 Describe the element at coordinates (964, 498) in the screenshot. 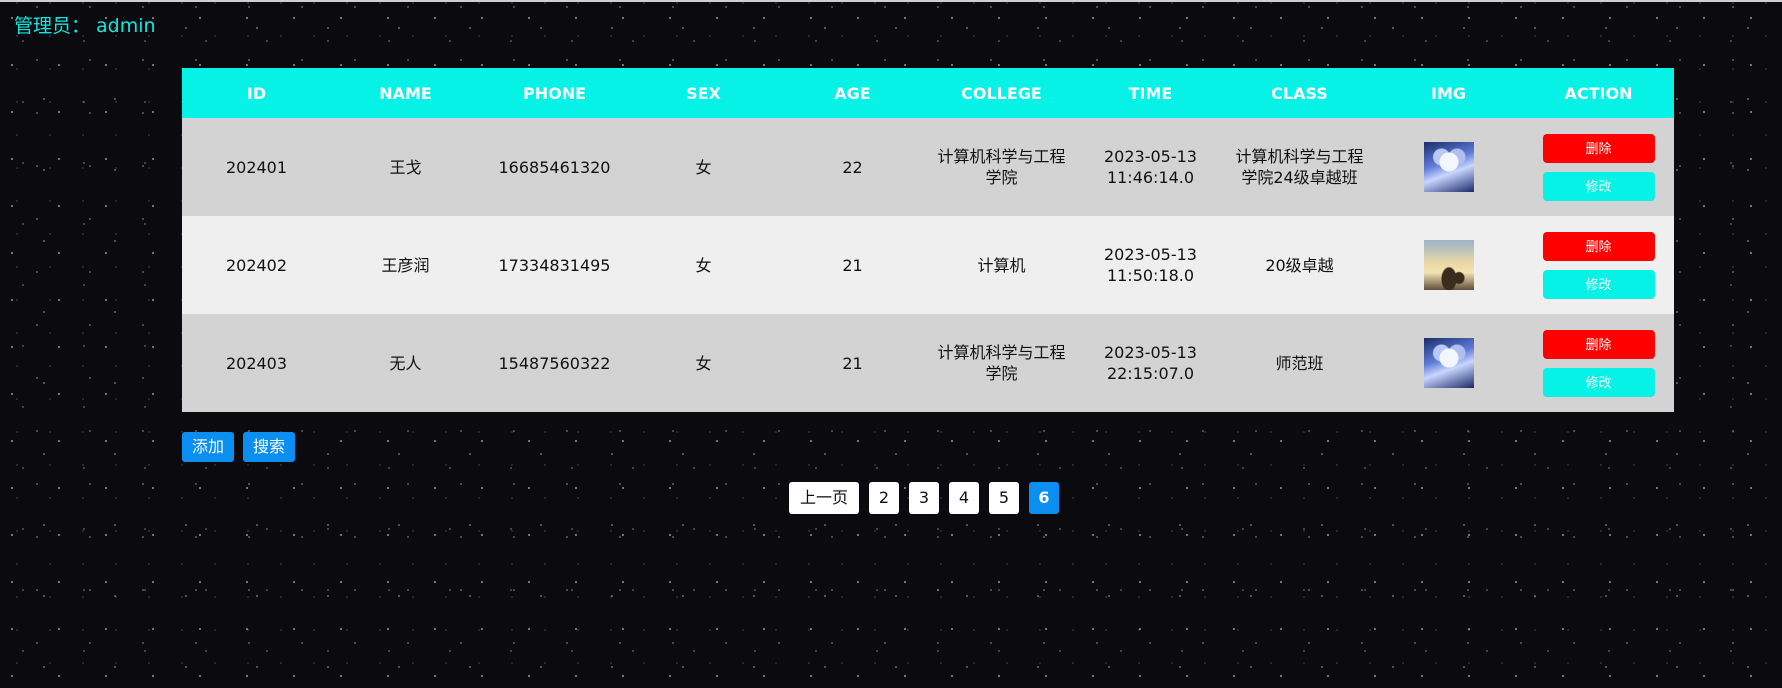

I see `page-button-4: 4` at that location.